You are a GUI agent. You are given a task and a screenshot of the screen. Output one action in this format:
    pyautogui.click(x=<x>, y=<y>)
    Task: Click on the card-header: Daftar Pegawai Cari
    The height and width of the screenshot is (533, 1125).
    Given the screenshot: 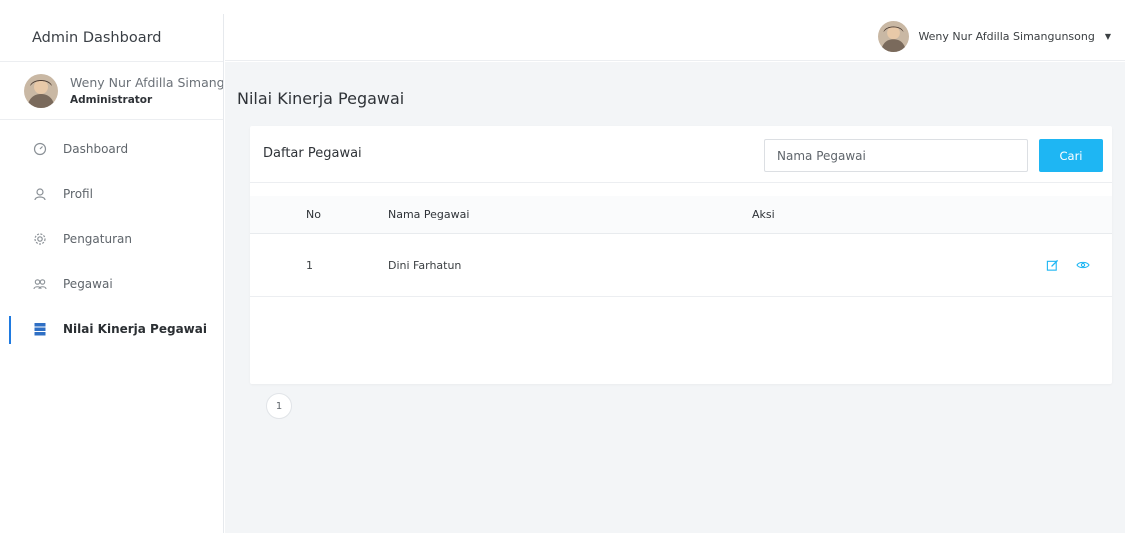 What is the action you would take?
    pyautogui.click(x=681, y=154)
    